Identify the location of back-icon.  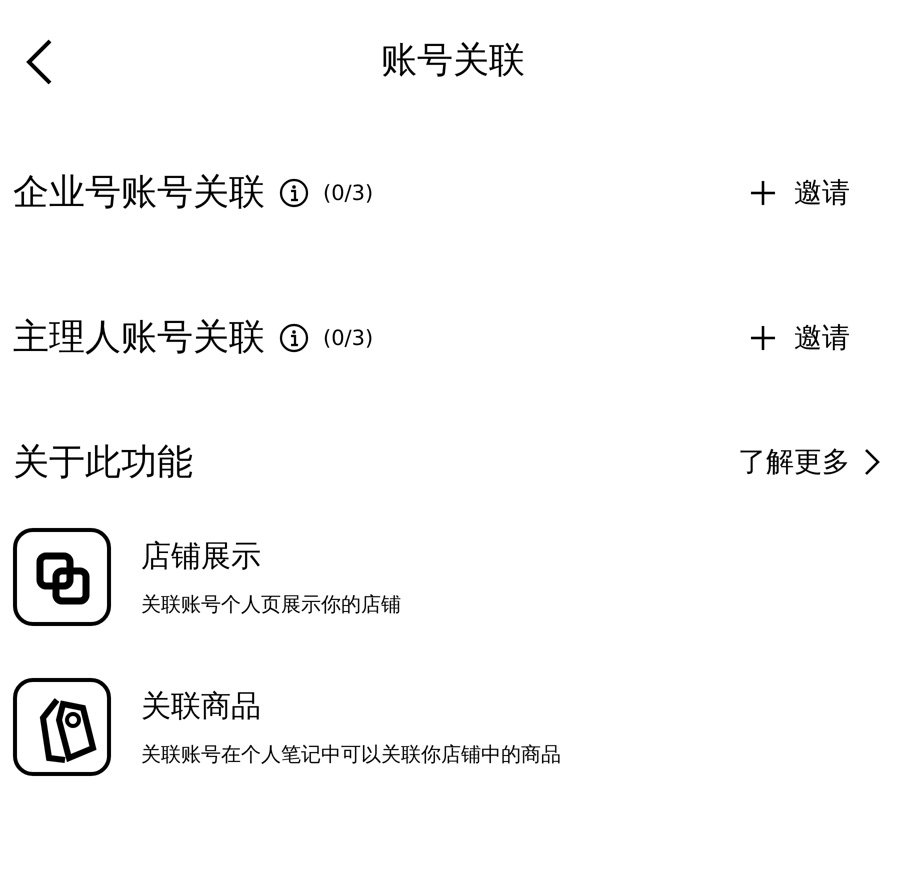
(39, 62).